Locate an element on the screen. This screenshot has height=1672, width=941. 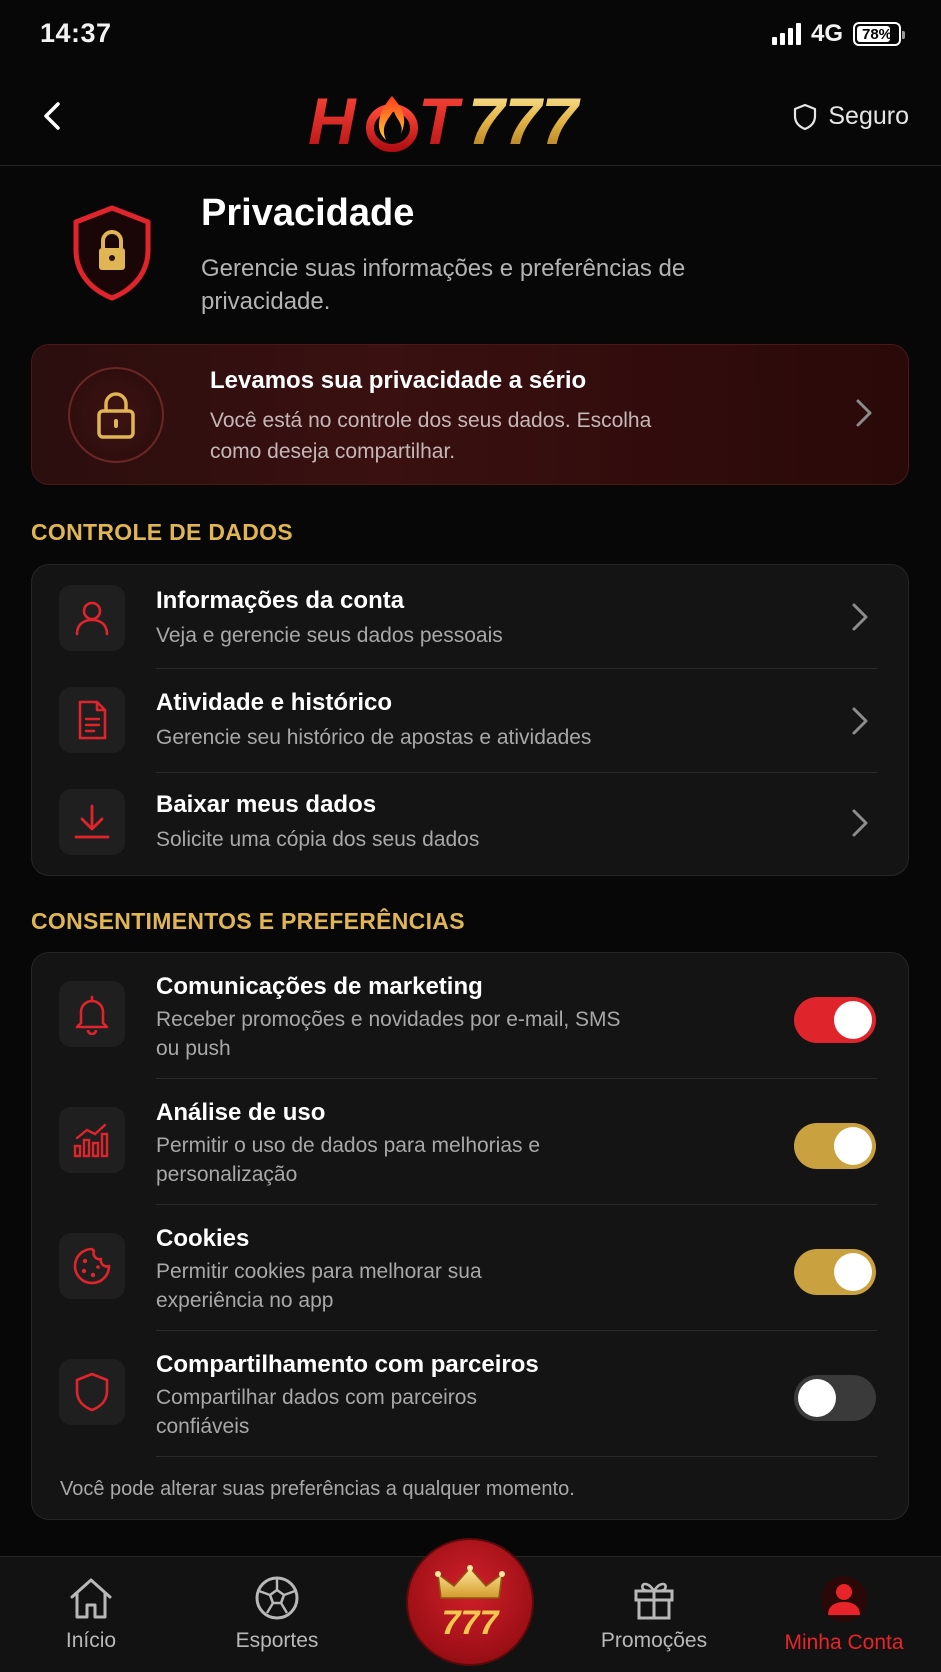
document-icon is located at coordinates (92, 720).